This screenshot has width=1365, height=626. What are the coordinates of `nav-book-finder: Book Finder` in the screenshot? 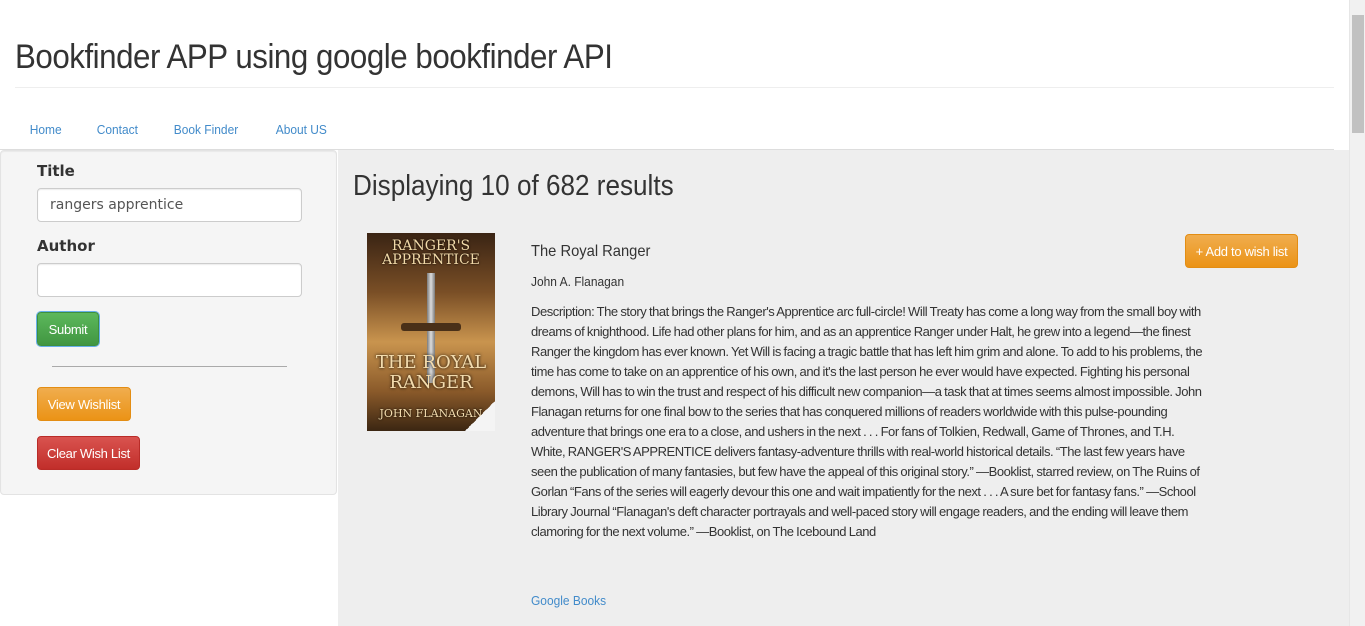 It's located at (206, 127).